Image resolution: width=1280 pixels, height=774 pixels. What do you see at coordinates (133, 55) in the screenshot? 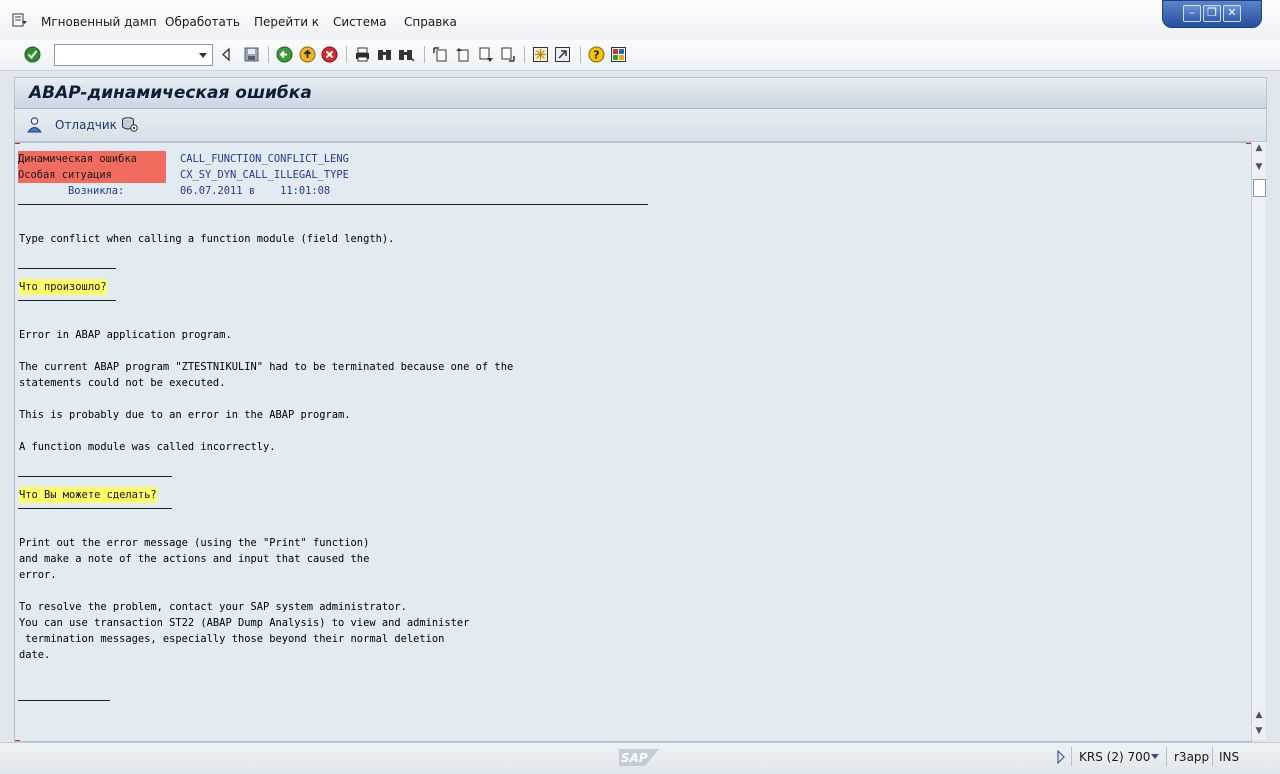
I see `command-field` at bounding box center [133, 55].